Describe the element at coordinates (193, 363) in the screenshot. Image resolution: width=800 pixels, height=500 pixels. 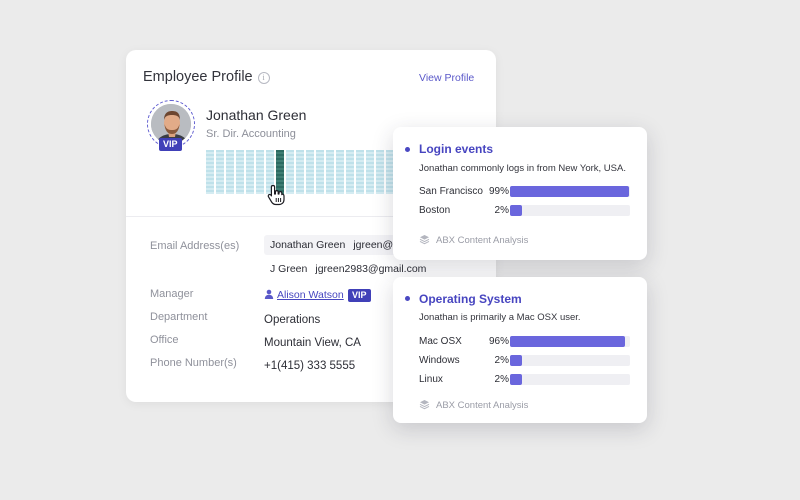
I see `phone-label: Phone Number(s)` at that location.